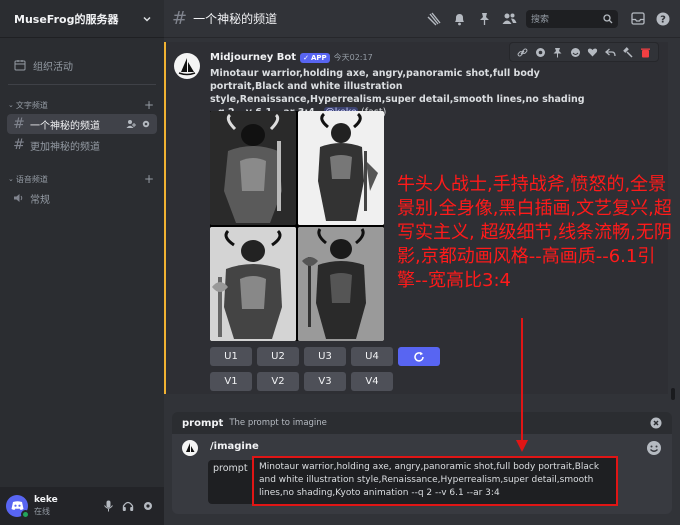 This screenshot has width=680, height=525. I want to click on chevron-down-icon, so click(147, 19).